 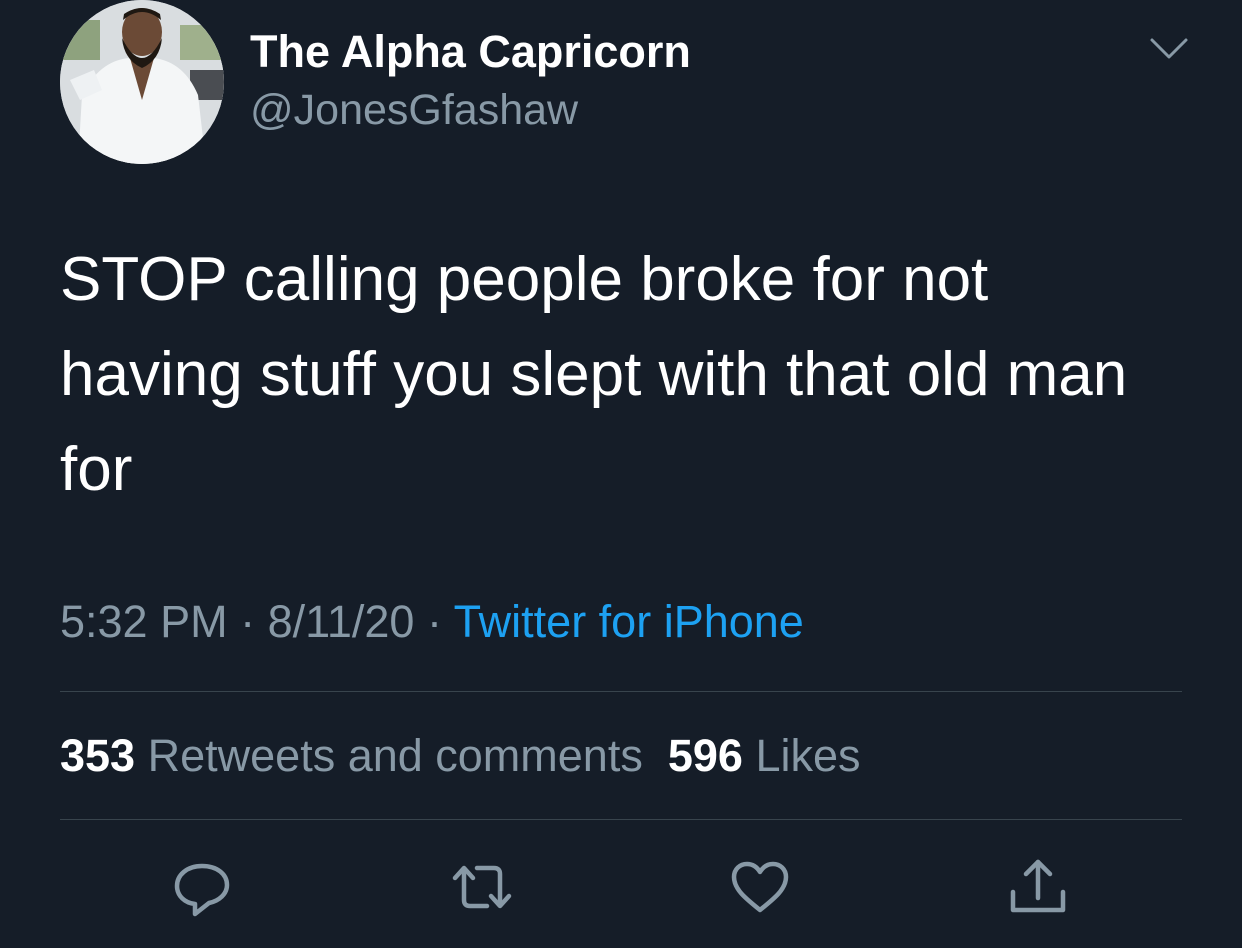 What do you see at coordinates (1038, 887) in the screenshot?
I see `share-icon` at bounding box center [1038, 887].